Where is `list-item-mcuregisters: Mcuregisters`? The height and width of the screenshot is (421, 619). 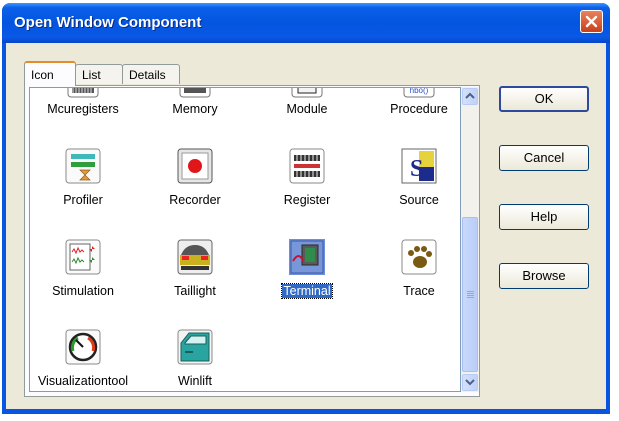 list-item-mcuregisters: Mcuregisters is located at coordinates (83, 103).